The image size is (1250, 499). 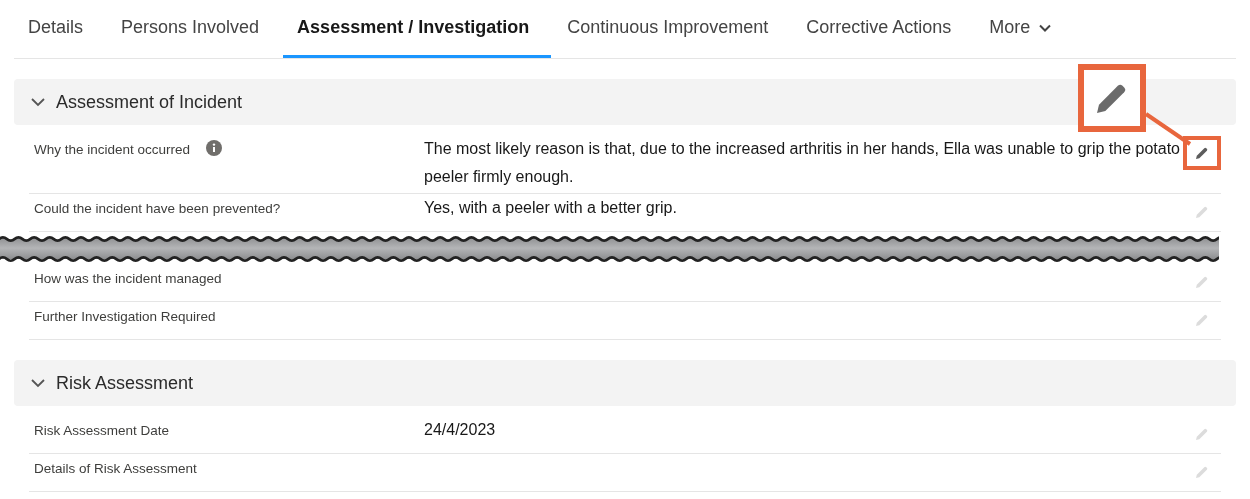 I want to click on tab: Corrective Actions, so click(x=883, y=29).